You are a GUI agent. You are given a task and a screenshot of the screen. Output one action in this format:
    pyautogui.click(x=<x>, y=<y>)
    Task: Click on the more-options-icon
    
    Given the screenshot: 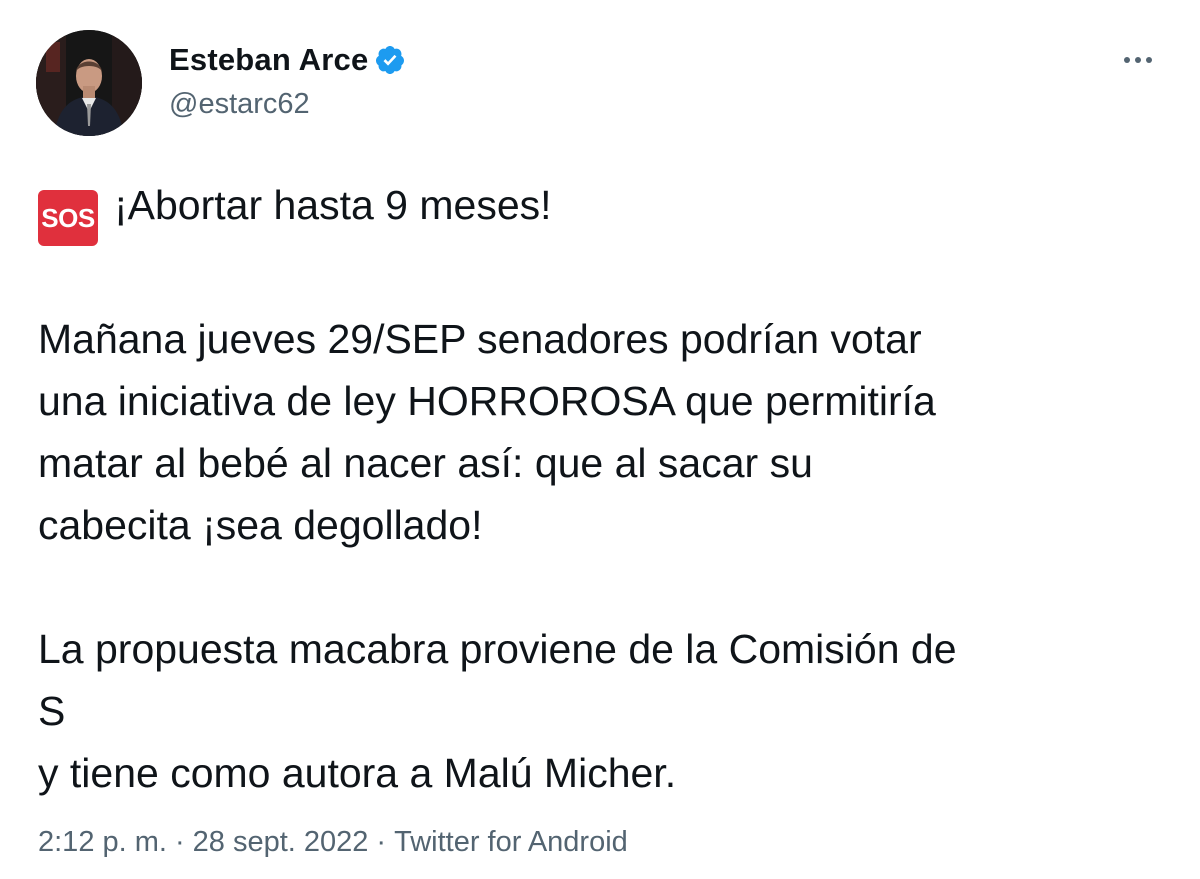 What is the action you would take?
    pyautogui.click(x=1138, y=60)
    